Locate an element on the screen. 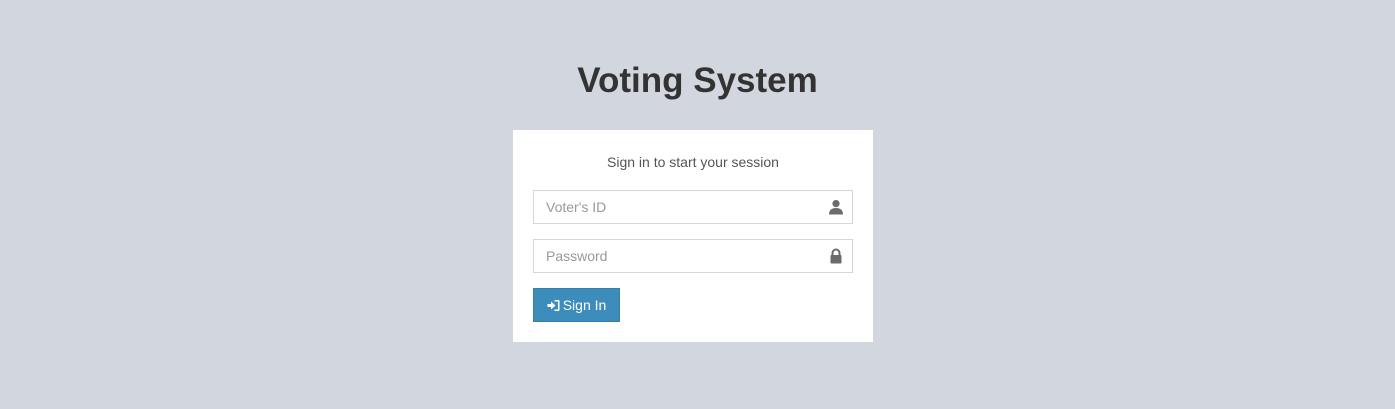  app-title: Voting System is located at coordinates (697, 80).